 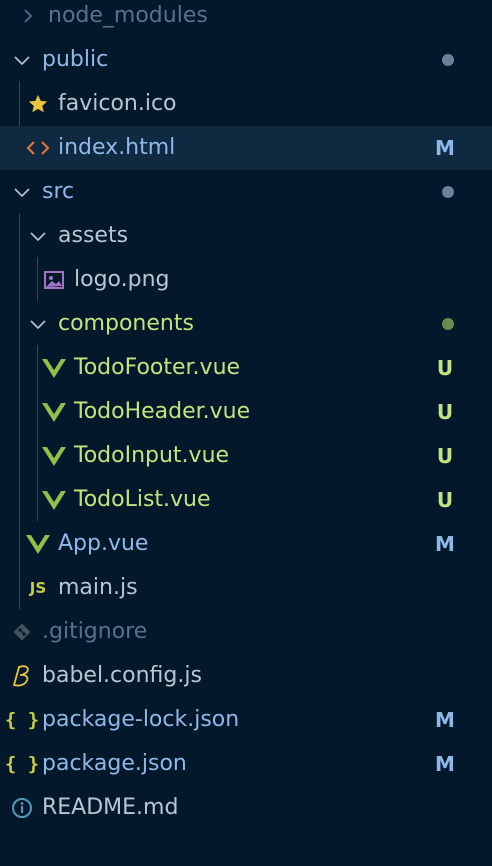 What do you see at coordinates (122, 675) in the screenshot?
I see `row-label: babel.config.js` at bounding box center [122, 675].